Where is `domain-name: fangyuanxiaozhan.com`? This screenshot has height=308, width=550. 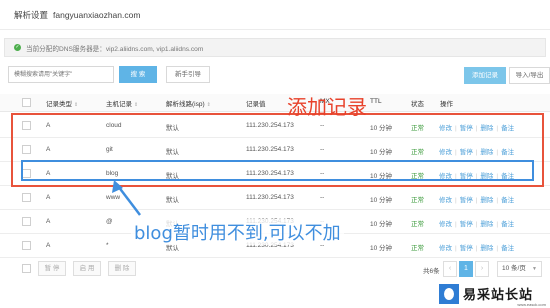
domain-name: fangyuanxiaozhan.com is located at coordinates (97, 14).